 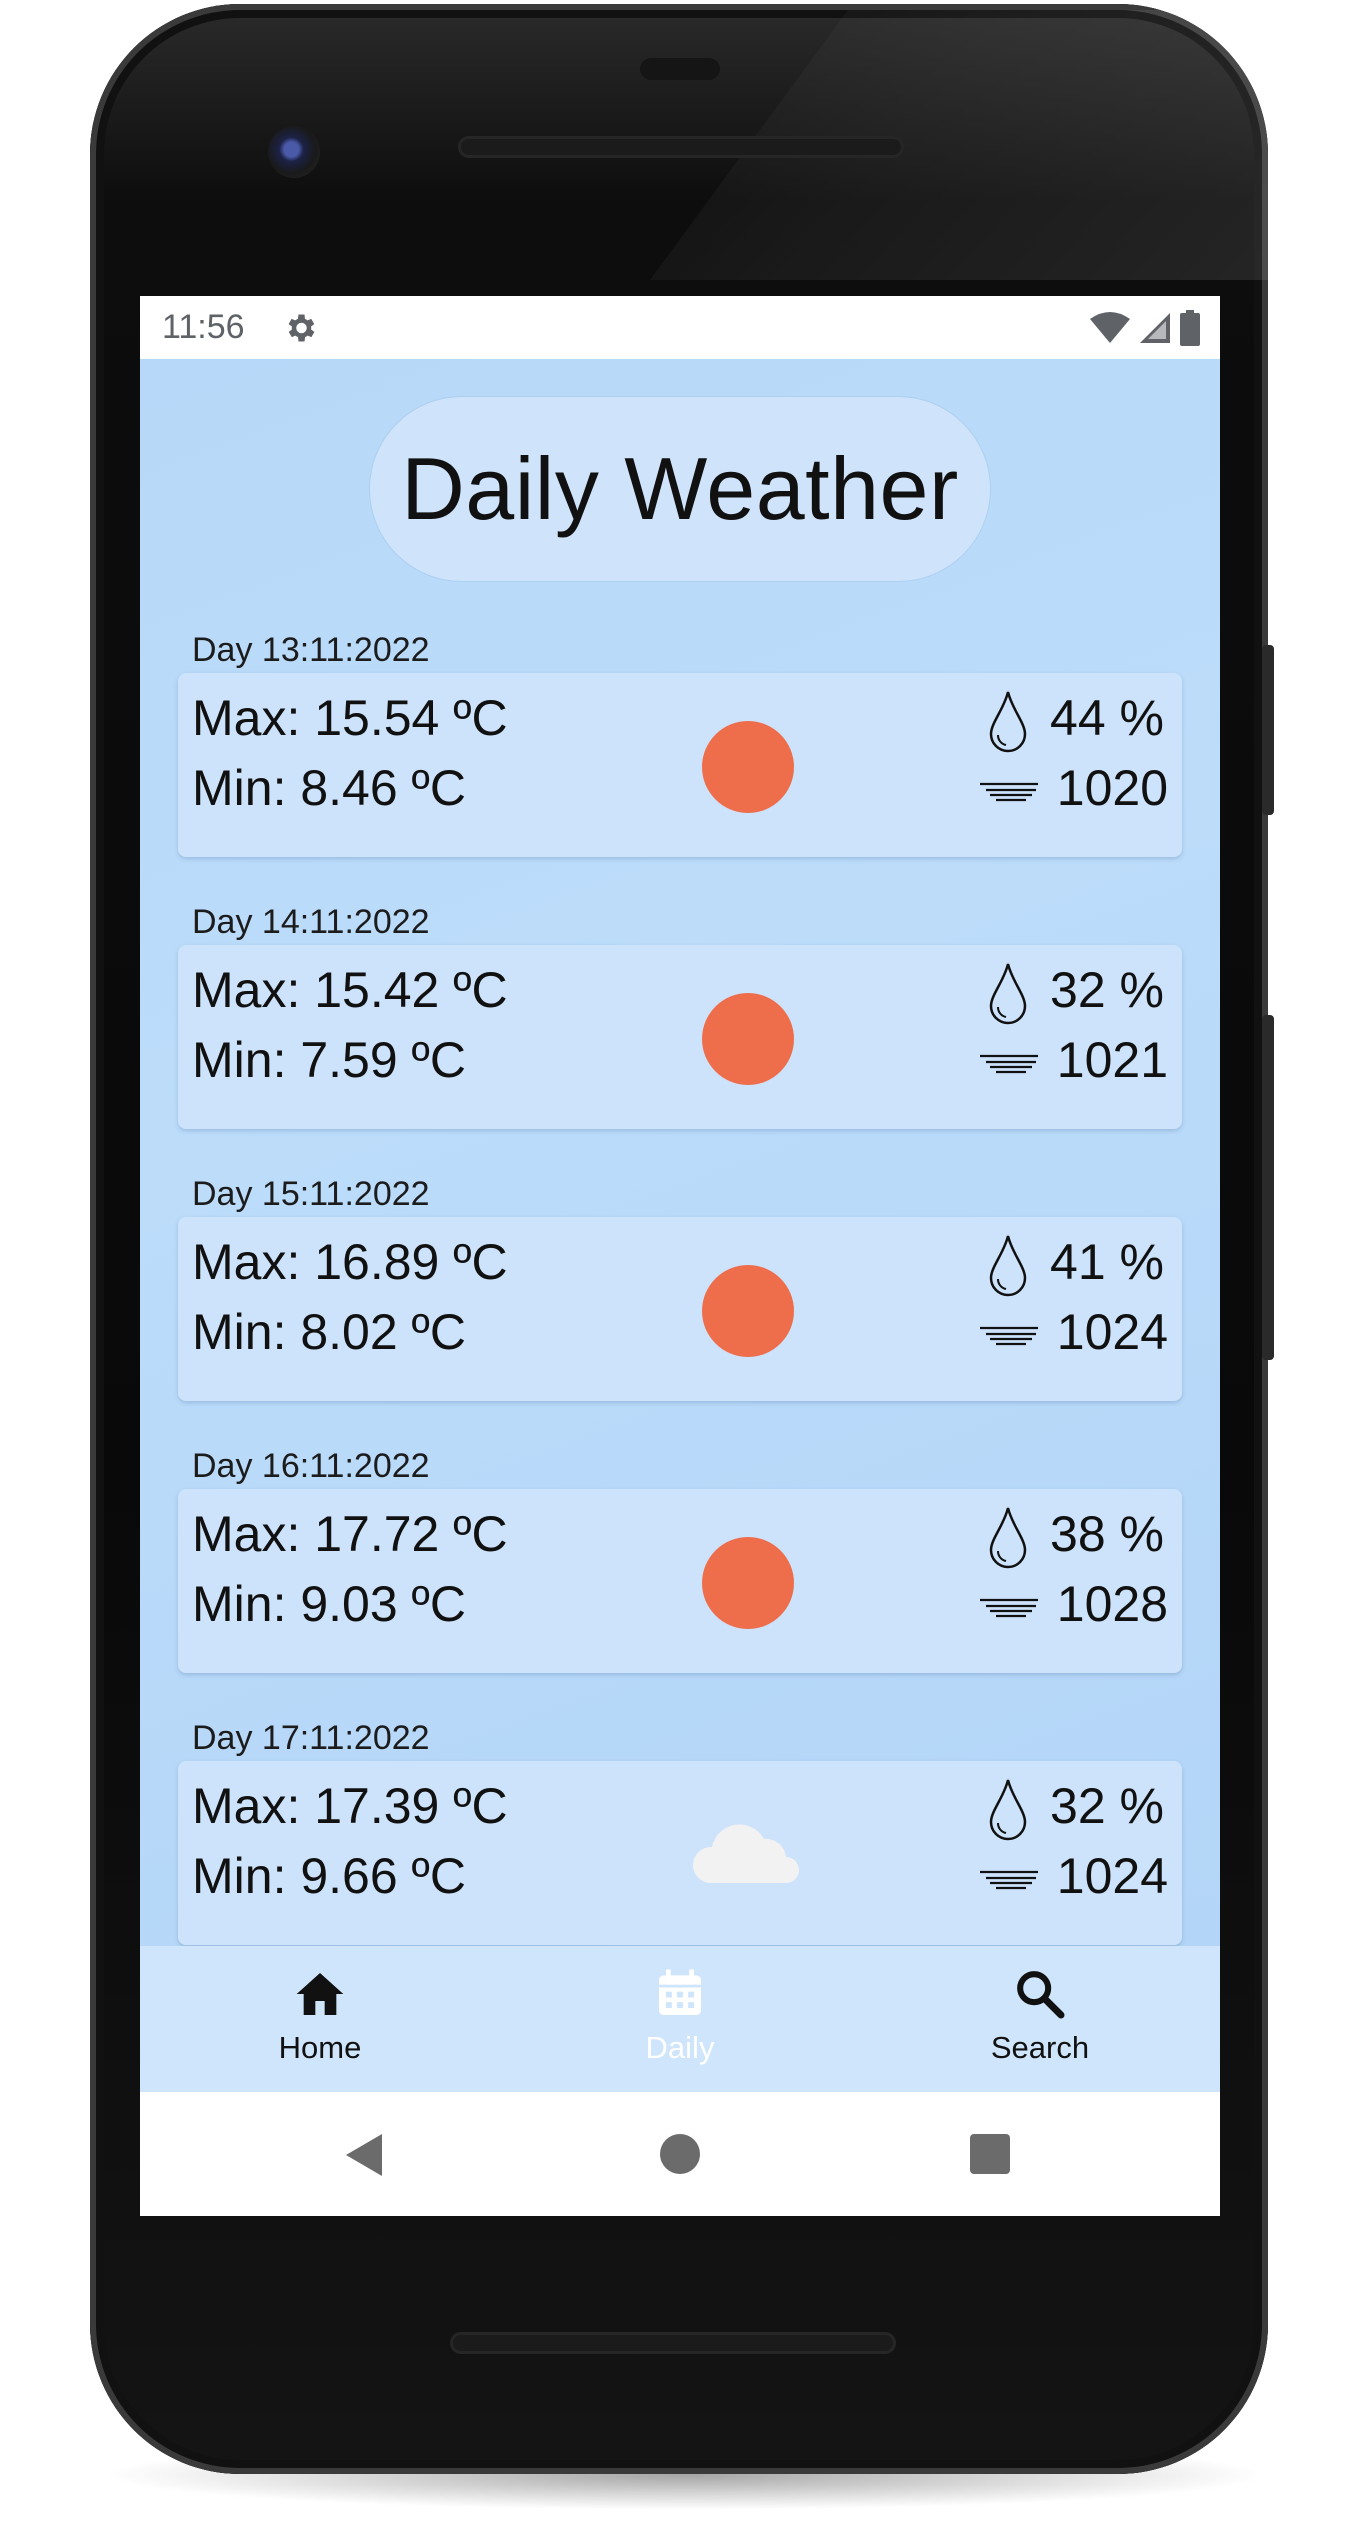 I want to click on back-icon, so click(x=364, y=2155).